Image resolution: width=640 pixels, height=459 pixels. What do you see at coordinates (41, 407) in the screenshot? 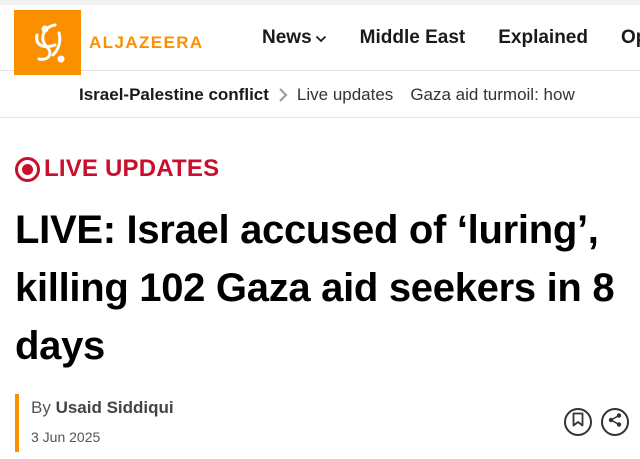
I see `byline-prefix: By` at bounding box center [41, 407].